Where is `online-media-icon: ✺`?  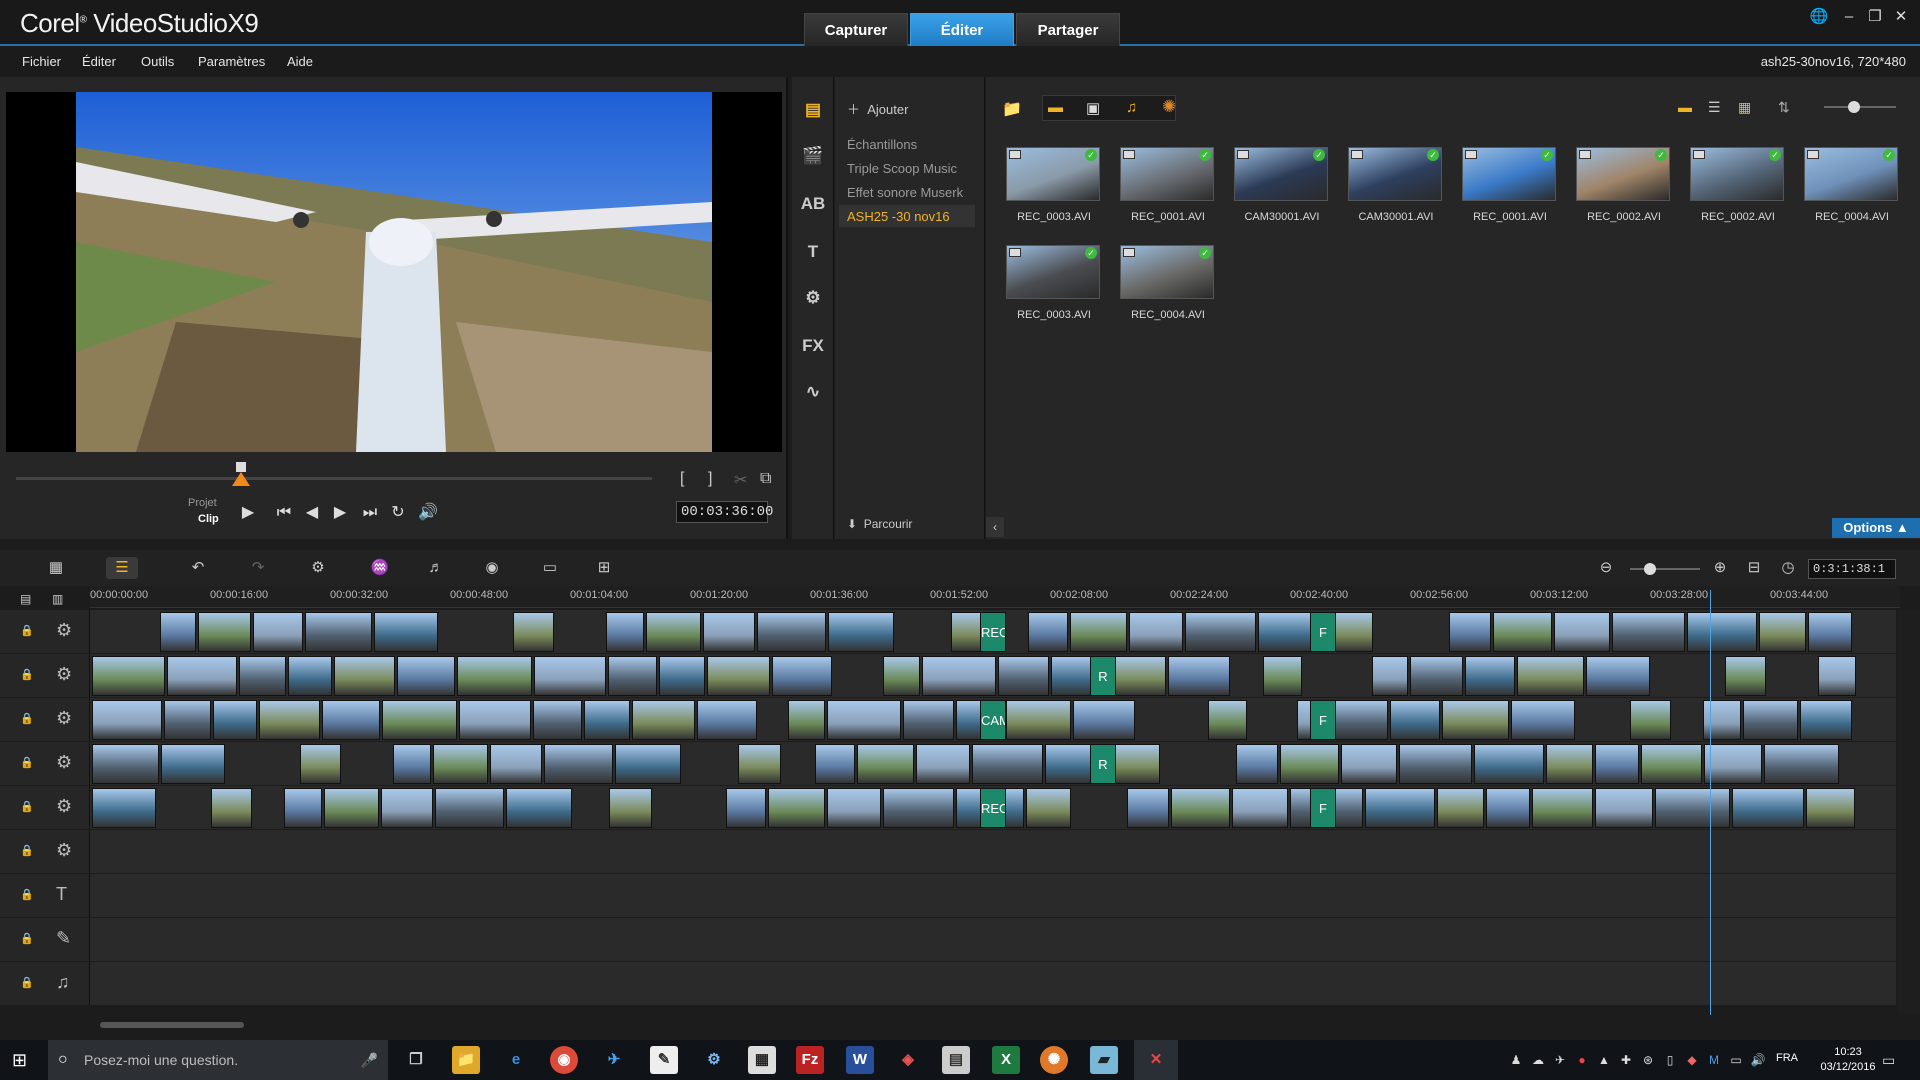 online-media-icon: ✺ is located at coordinates (1169, 107).